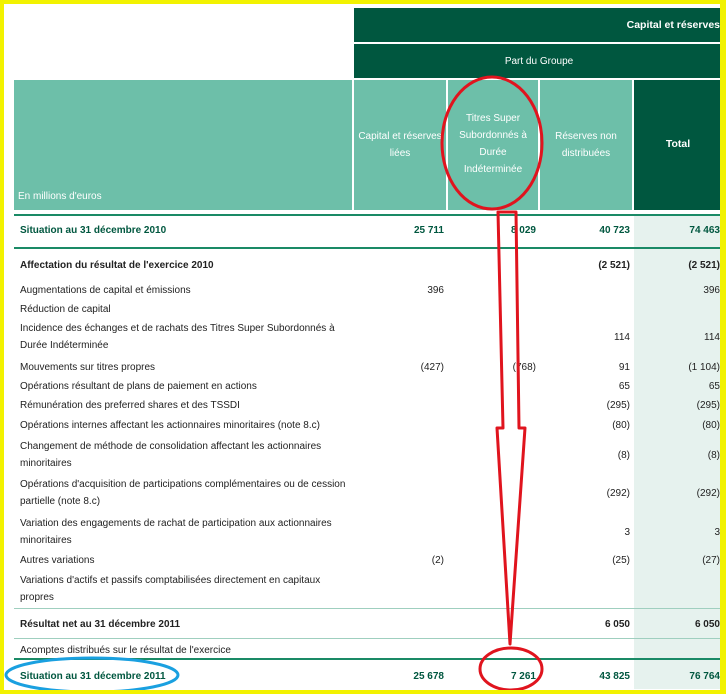  What do you see at coordinates (60, 196) in the screenshot?
I see `unit-label: En millions d'euros` at bounding box center [60, 196].